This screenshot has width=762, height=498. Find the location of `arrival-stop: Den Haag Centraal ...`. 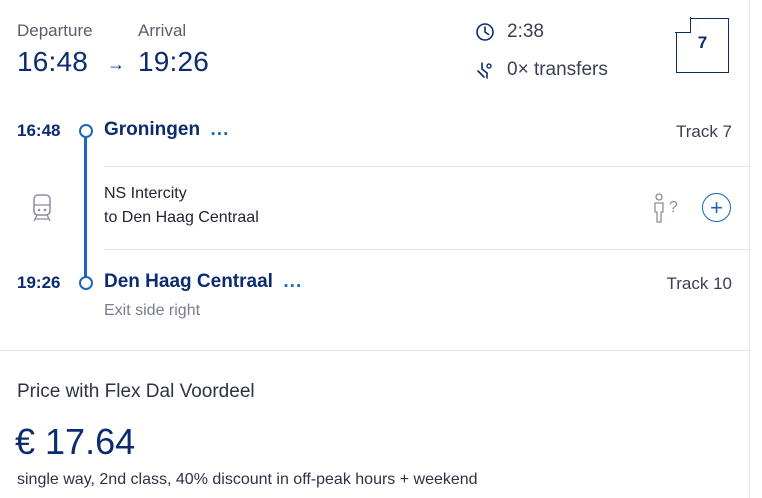

arrival-stop: Den Haag Centraal ... is located at coordinates (203, 282).